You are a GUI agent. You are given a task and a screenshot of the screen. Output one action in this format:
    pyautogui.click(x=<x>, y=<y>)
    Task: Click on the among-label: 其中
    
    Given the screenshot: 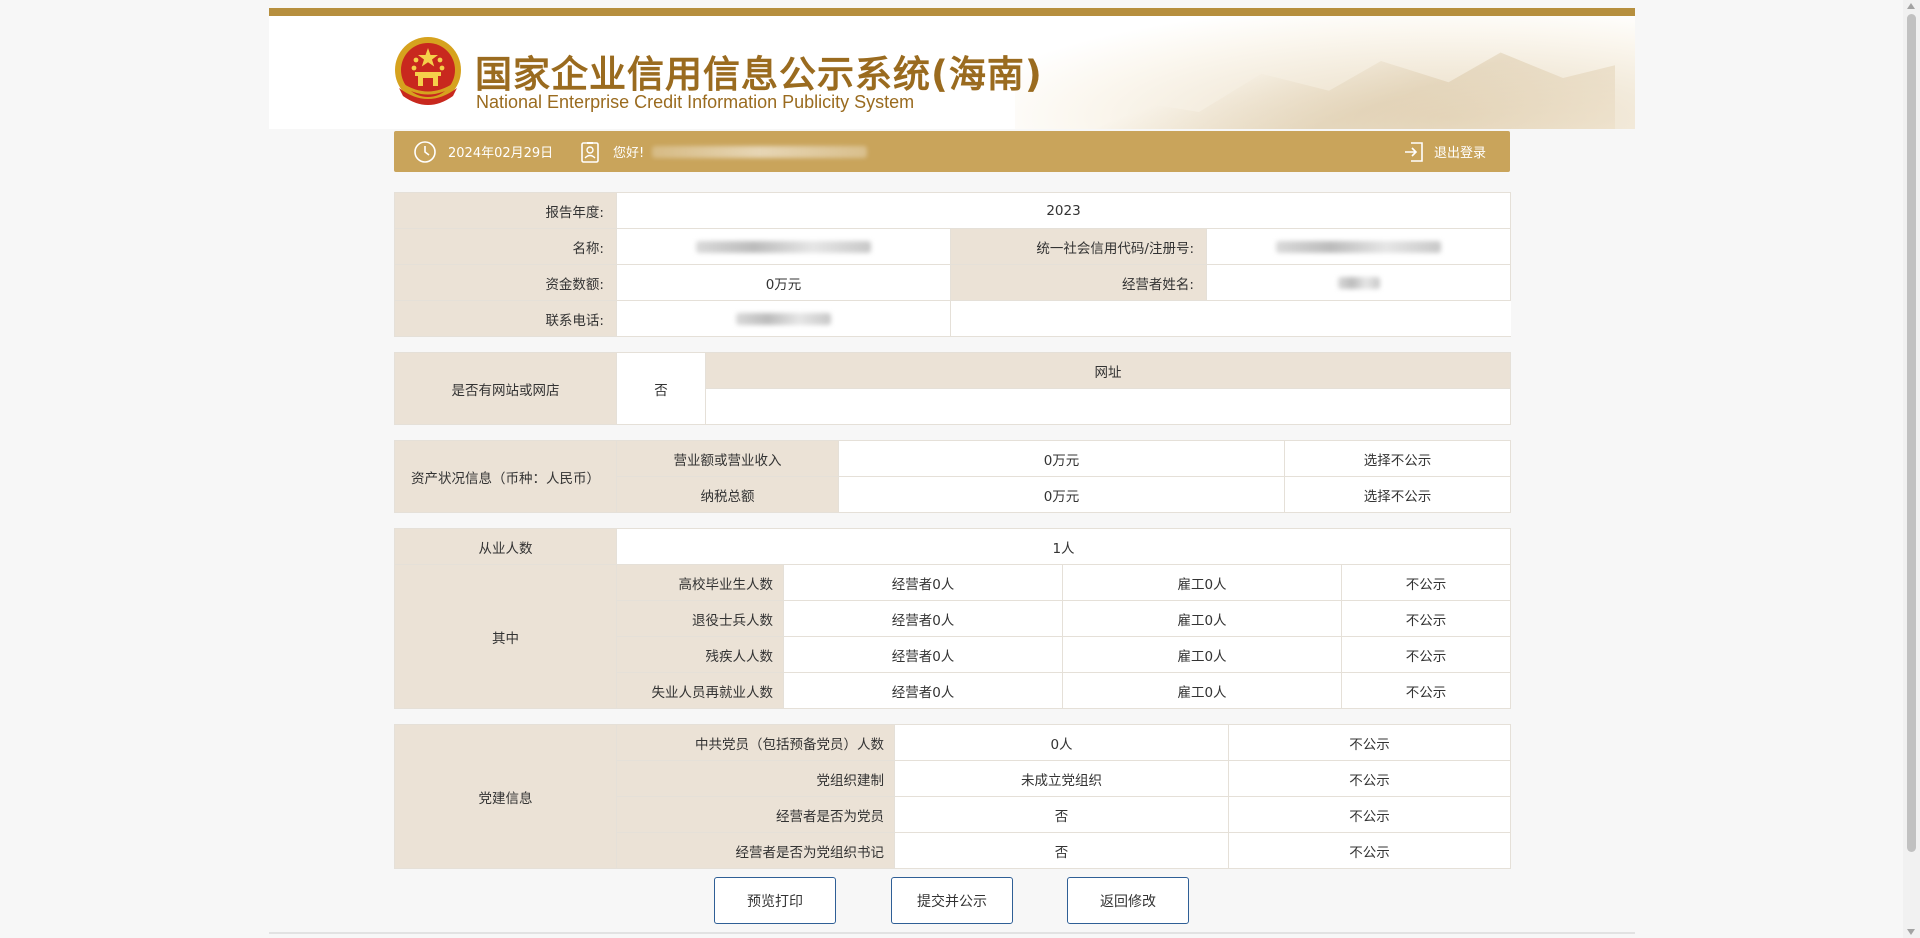 What is the action you would take?
    pyautogui.click(x=505, y=636)
    